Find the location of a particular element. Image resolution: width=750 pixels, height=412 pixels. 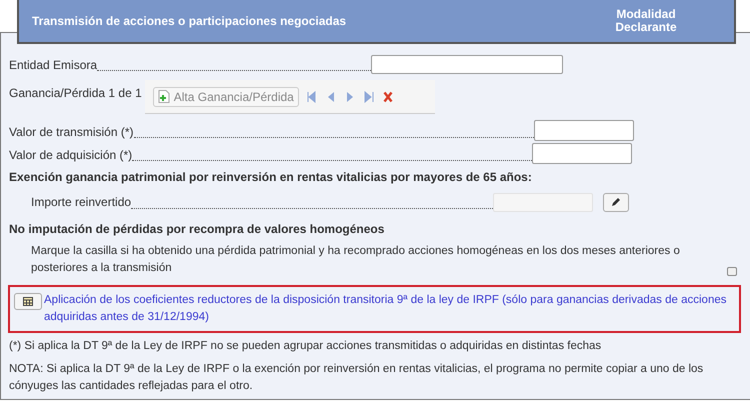

record-counter: Ganancia/Pérdida 1 de 1 is located at coordinates (75, 93).